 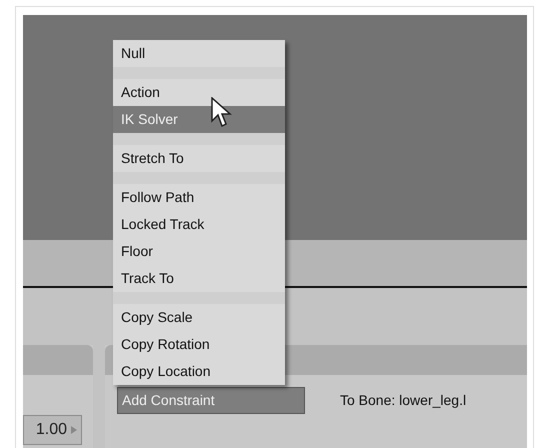 I want to click on mouse-pointer-icon, so click(x=222, y=113).